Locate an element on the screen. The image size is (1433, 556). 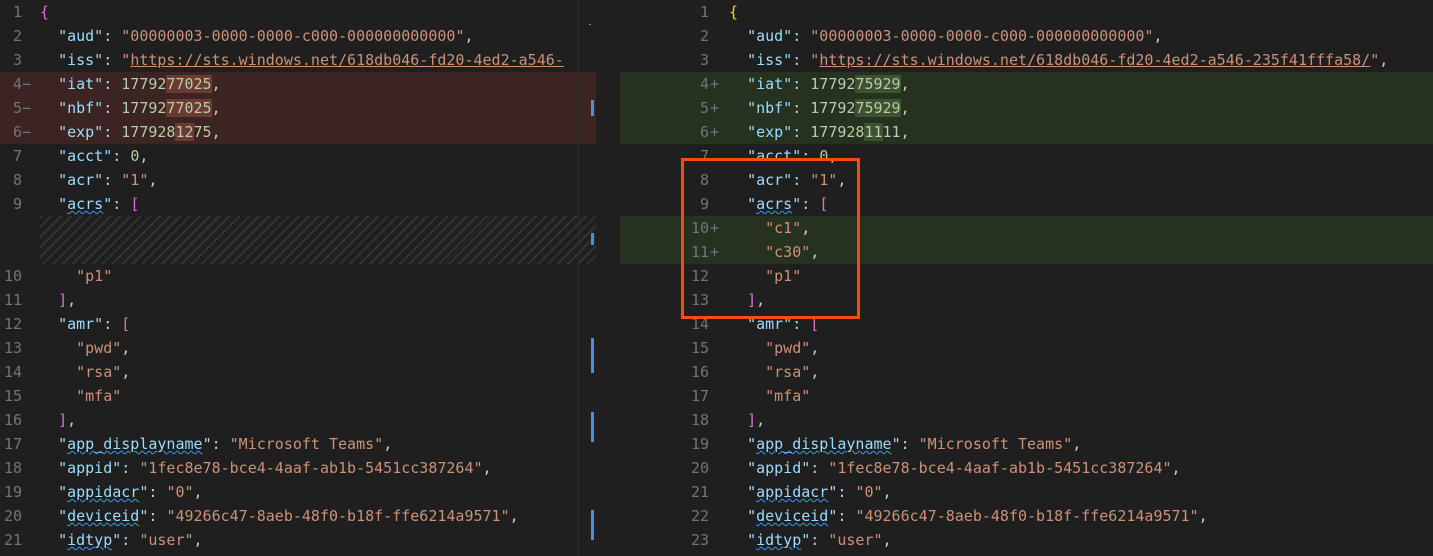
code-line: 10 "p1" is located at coordinates (298, 276).